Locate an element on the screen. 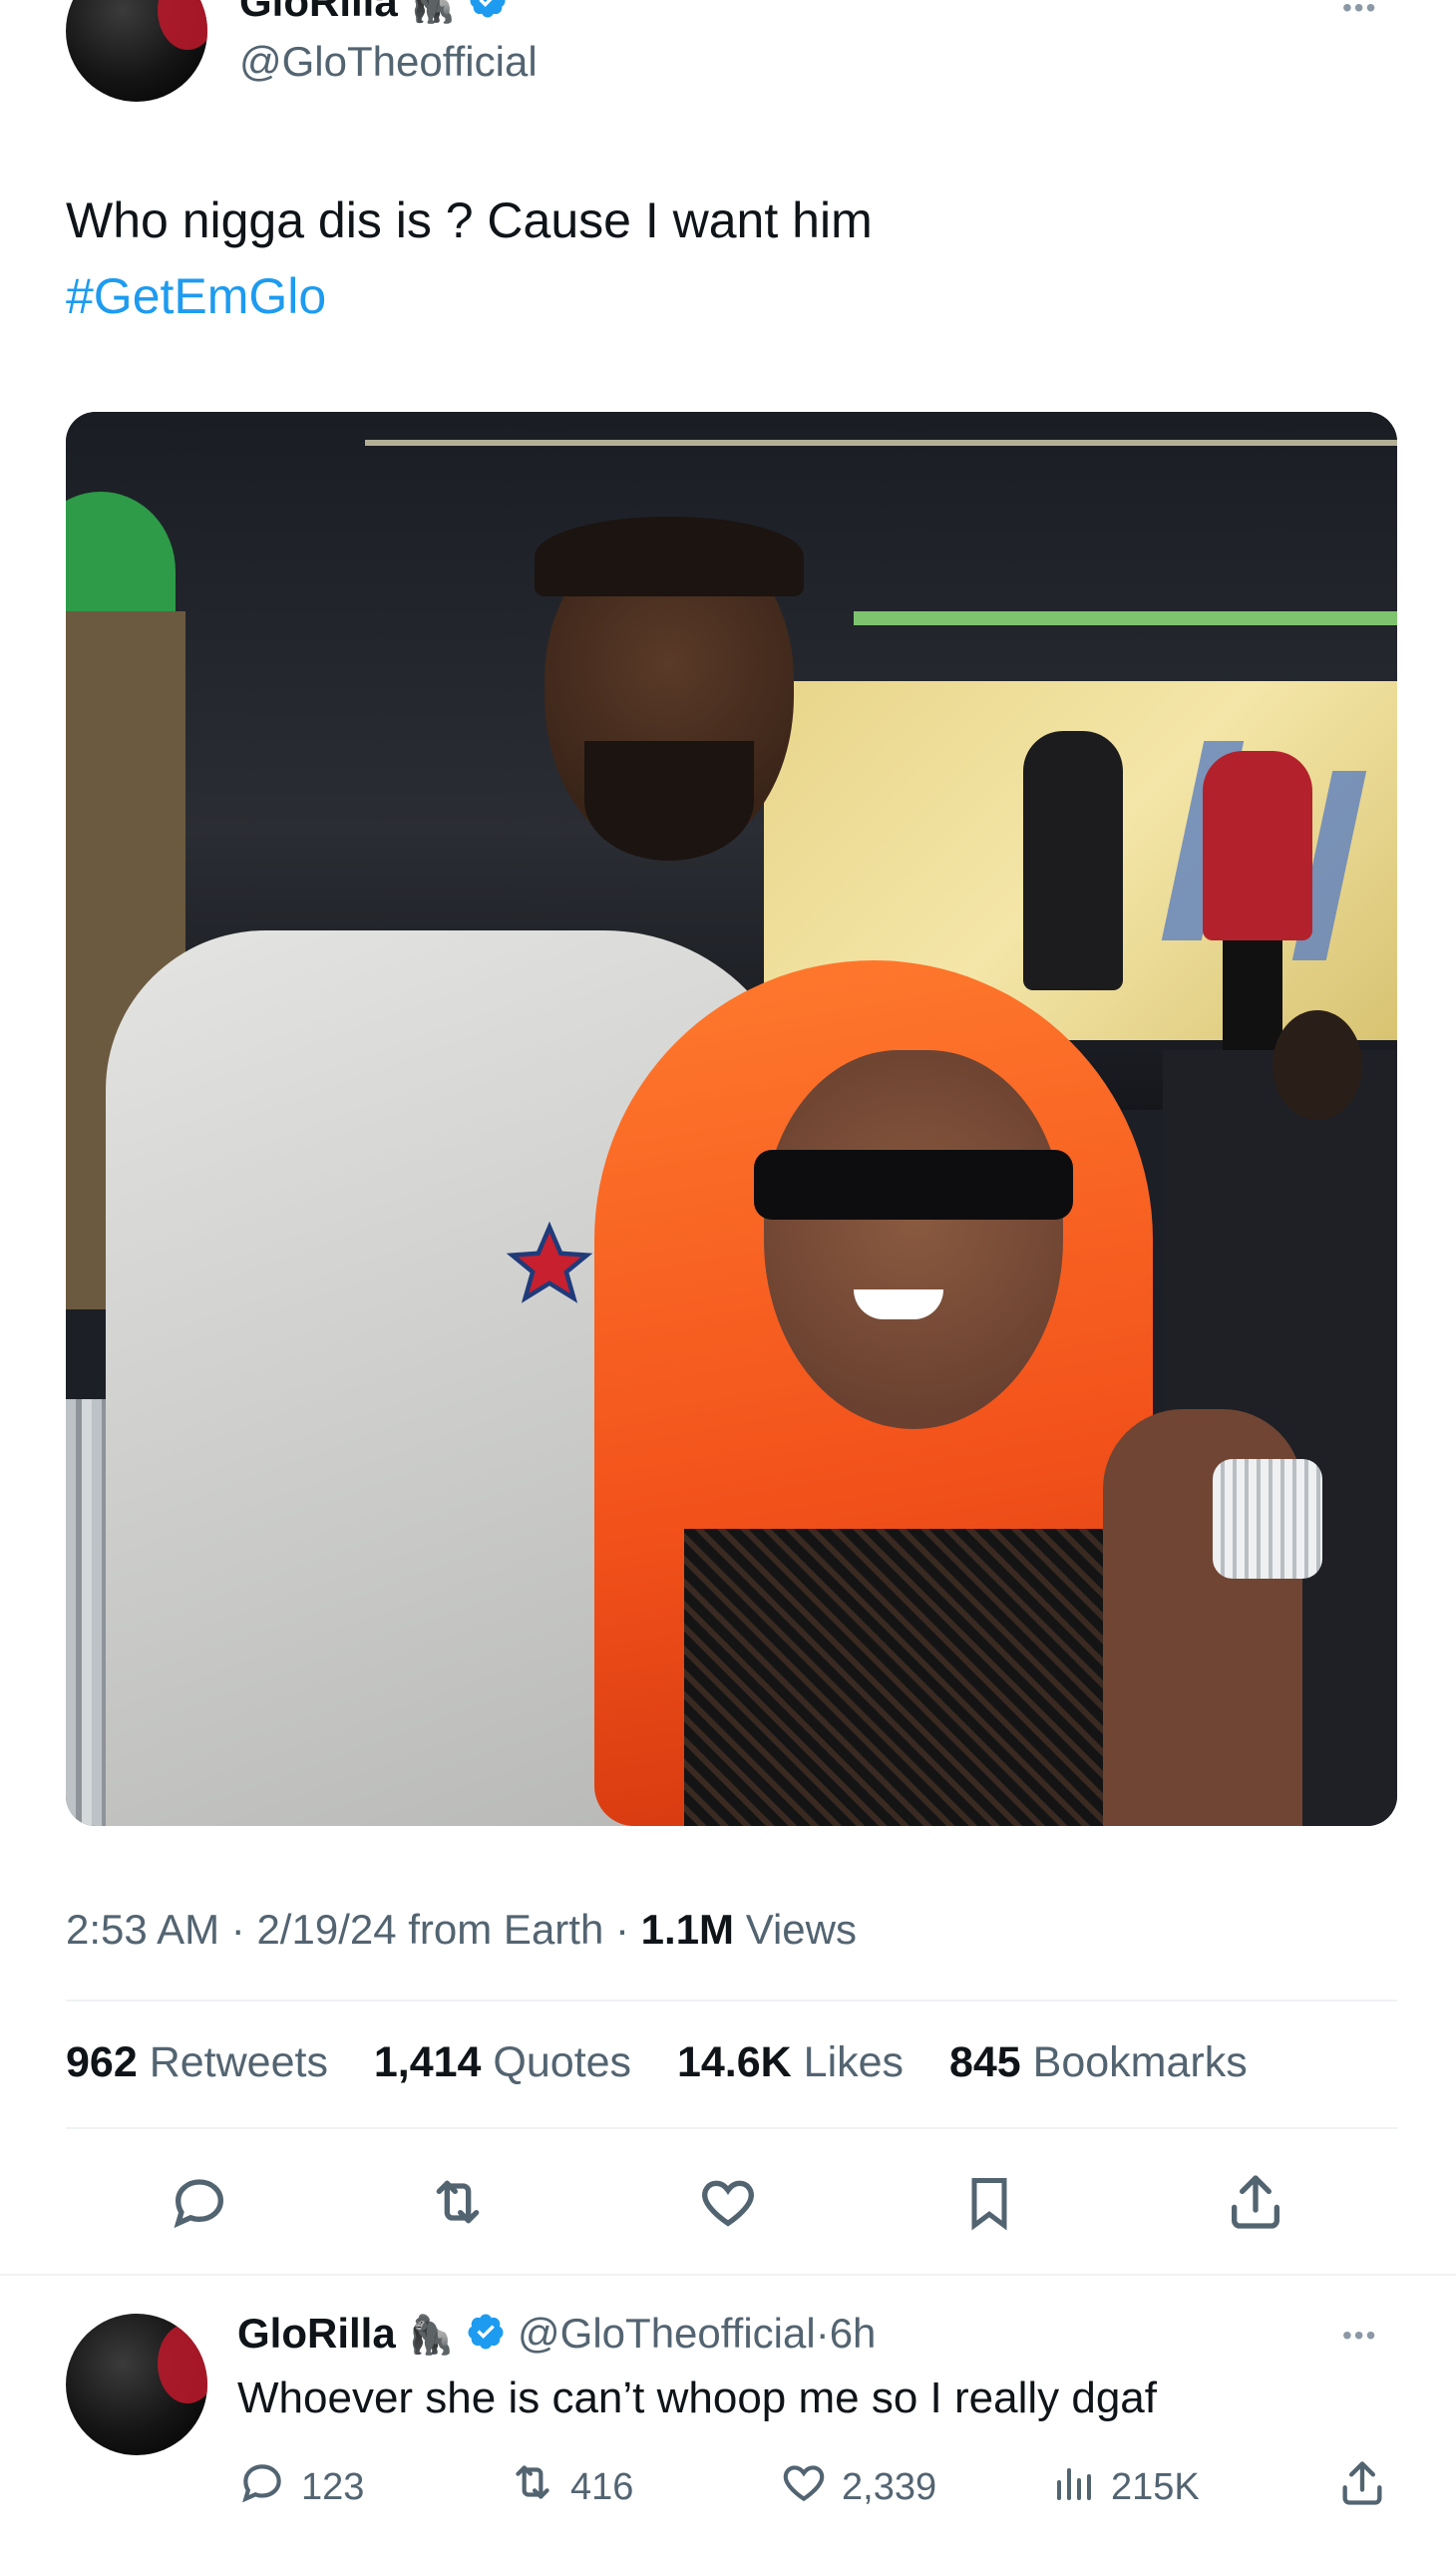  reply-more-options-icon: ••• is located at coordinates (1359, 2336).